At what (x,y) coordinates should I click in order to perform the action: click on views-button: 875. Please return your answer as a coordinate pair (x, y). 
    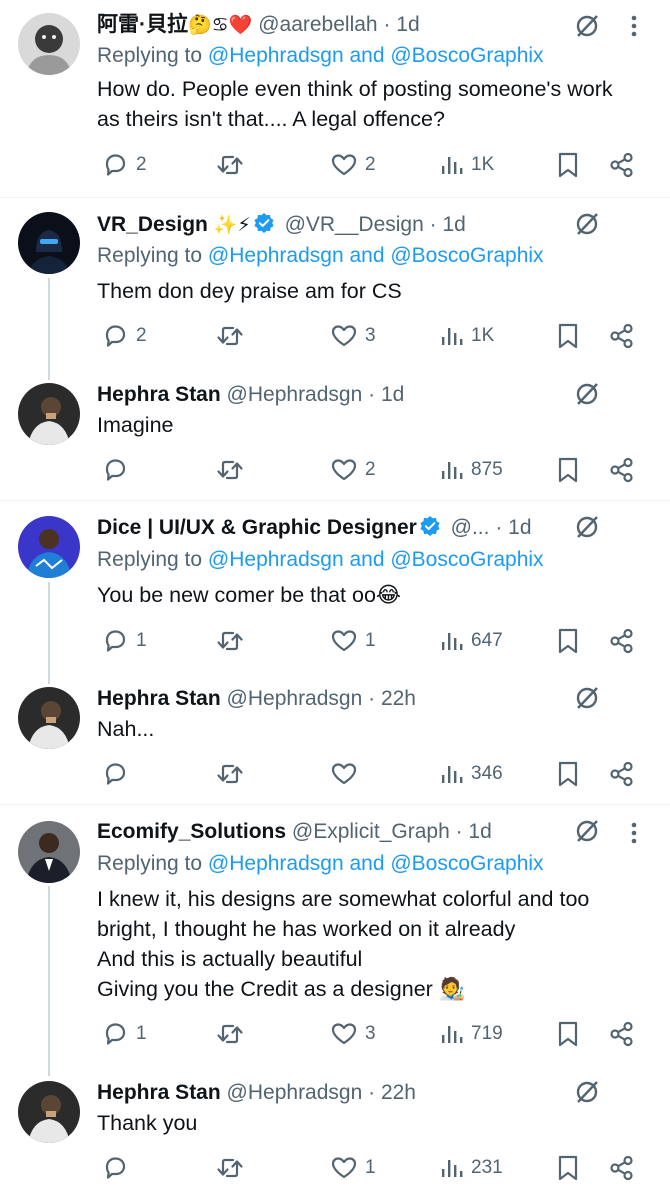
    Looking at the image, I should click on (471, 470).